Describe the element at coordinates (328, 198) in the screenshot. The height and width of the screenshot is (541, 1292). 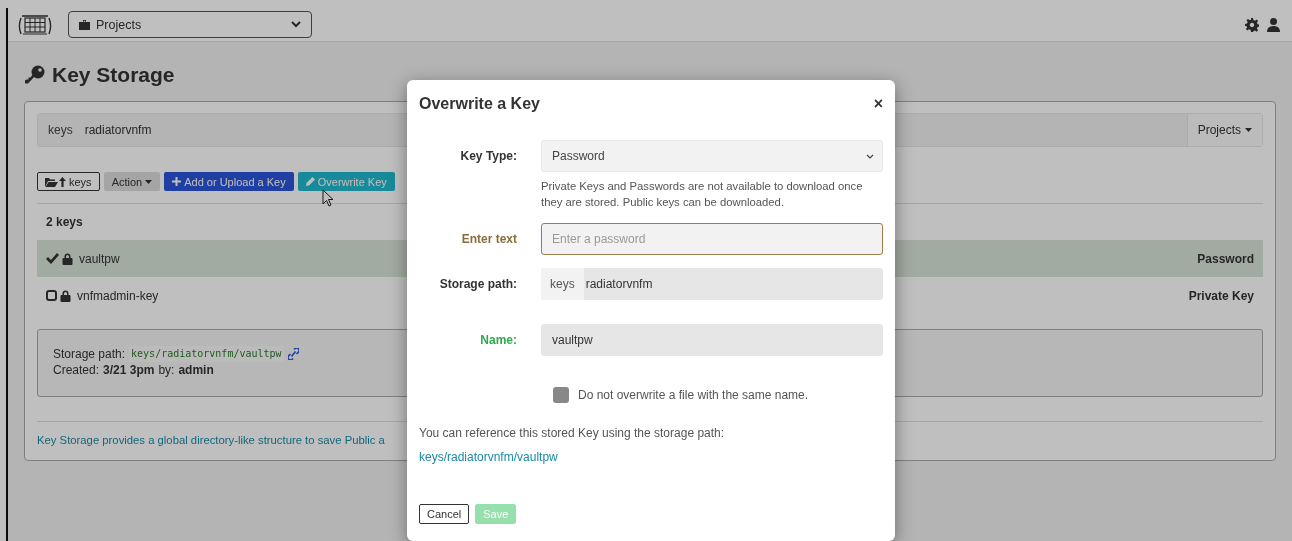
I see `cursor-icon` at that location.